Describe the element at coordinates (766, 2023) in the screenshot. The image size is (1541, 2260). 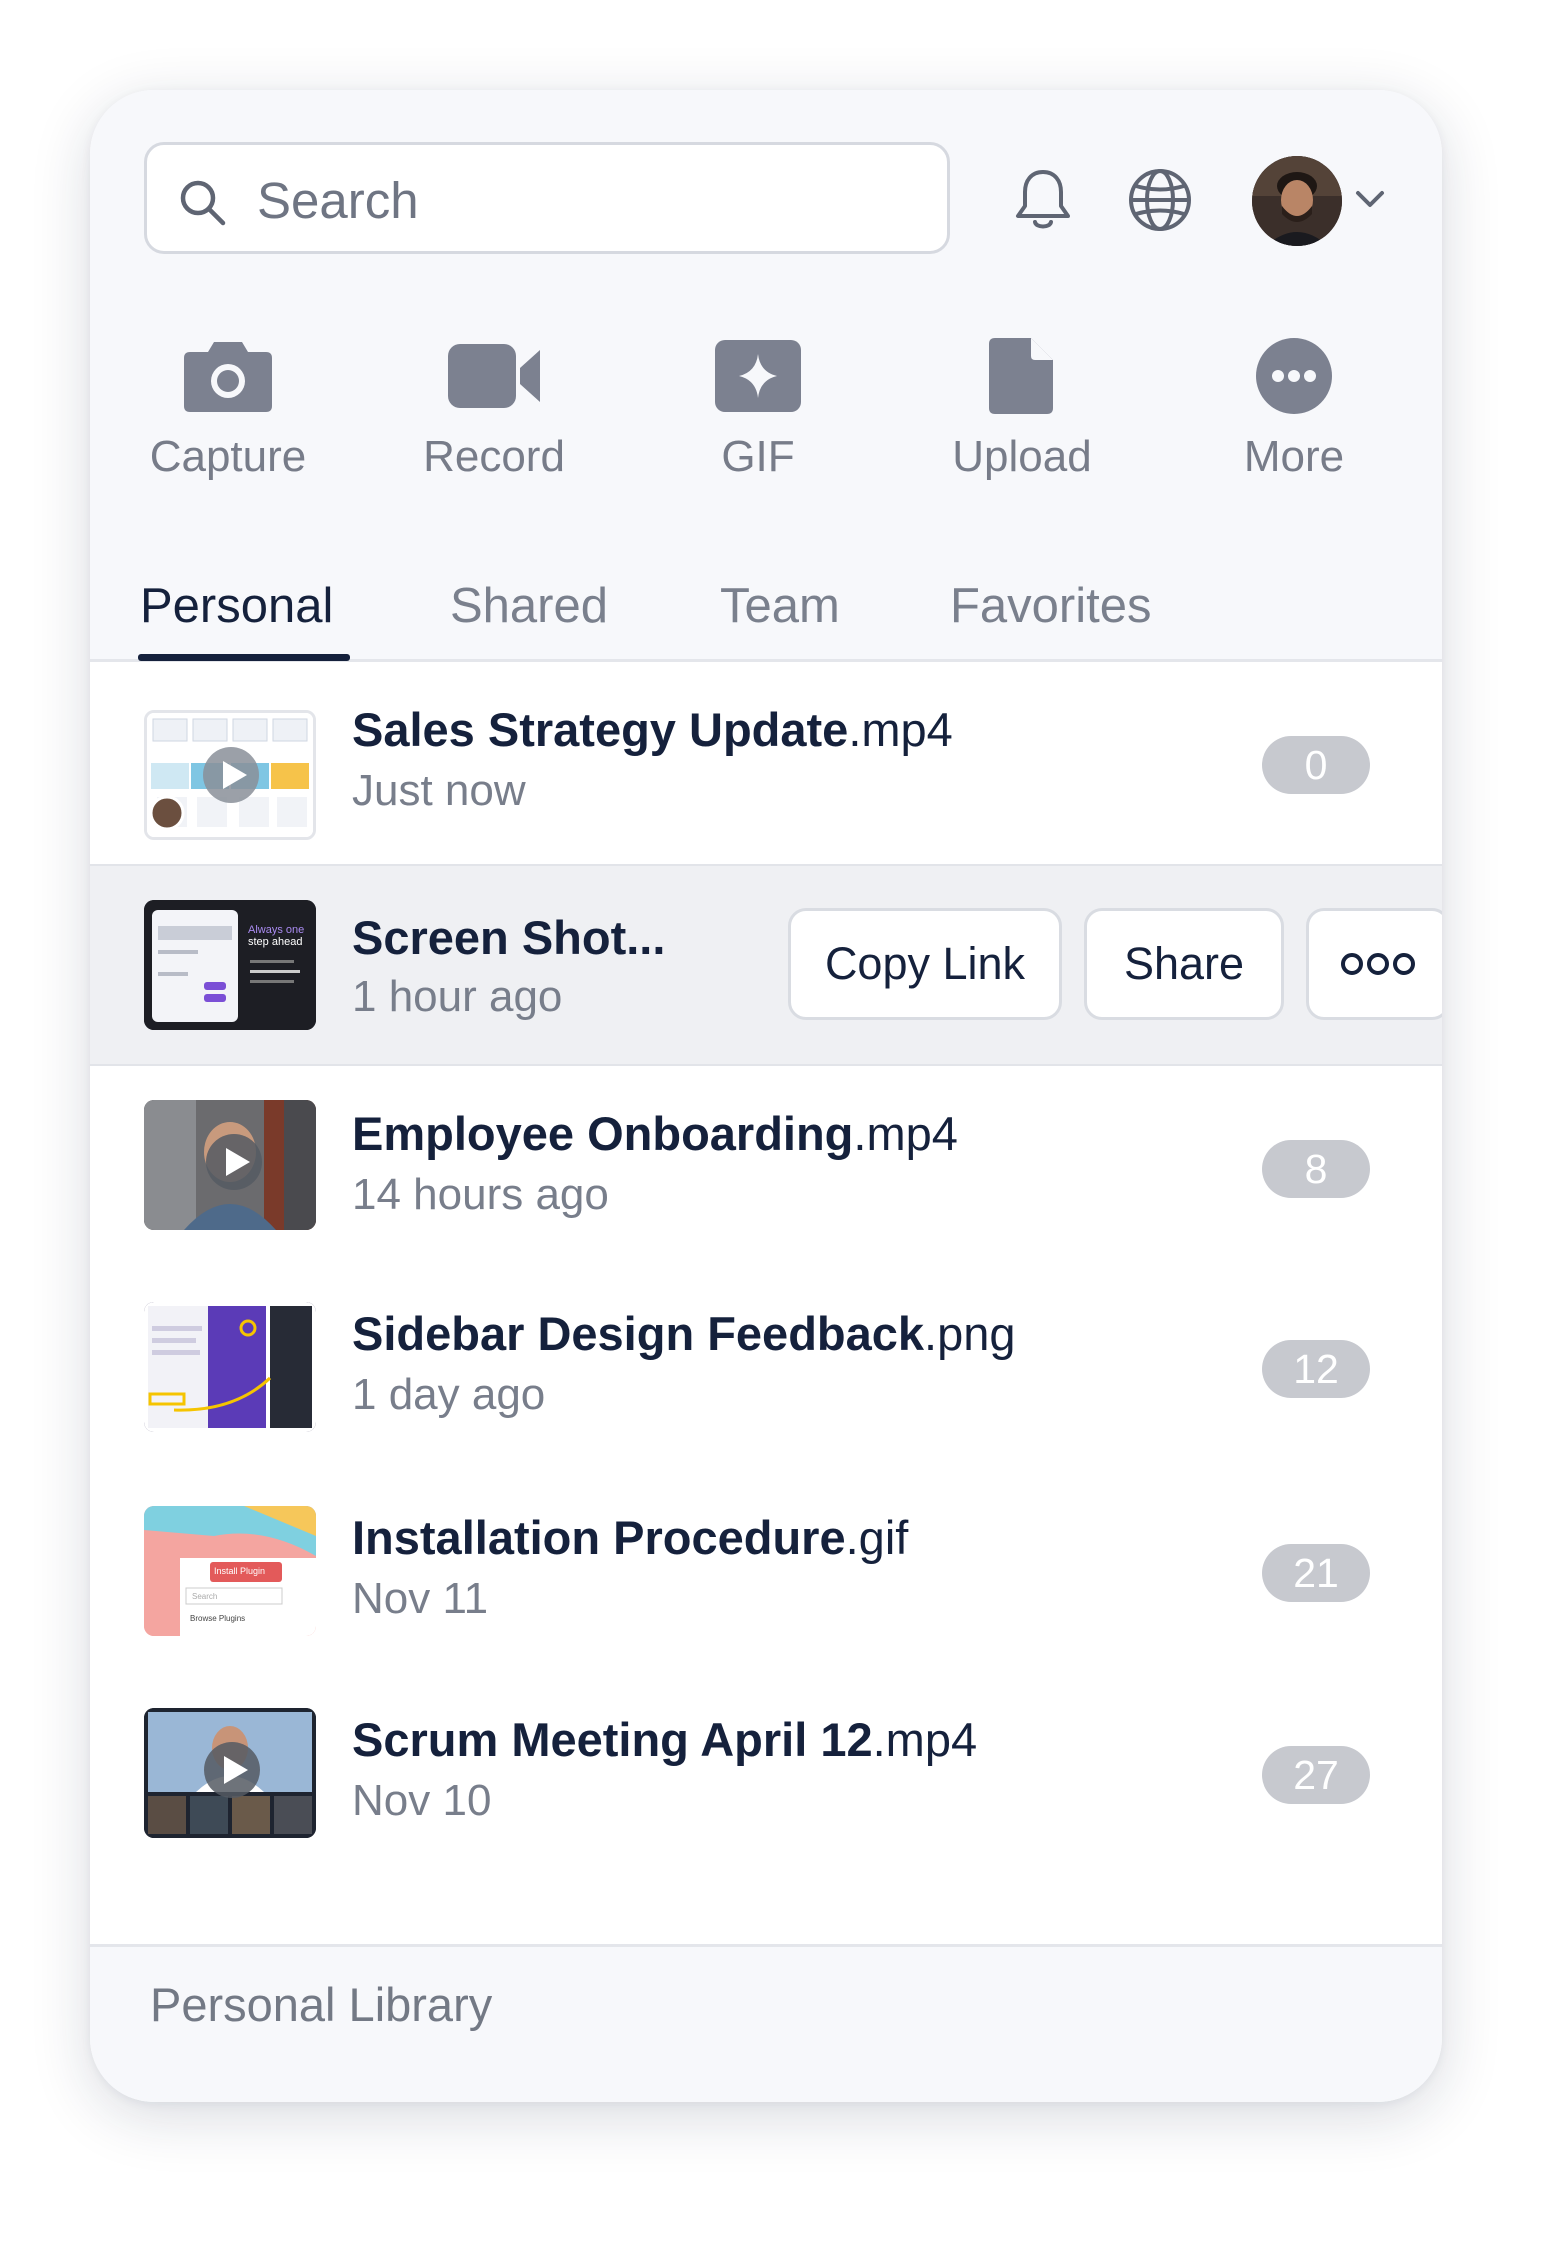
I see `footer: Personal Library` at that location.